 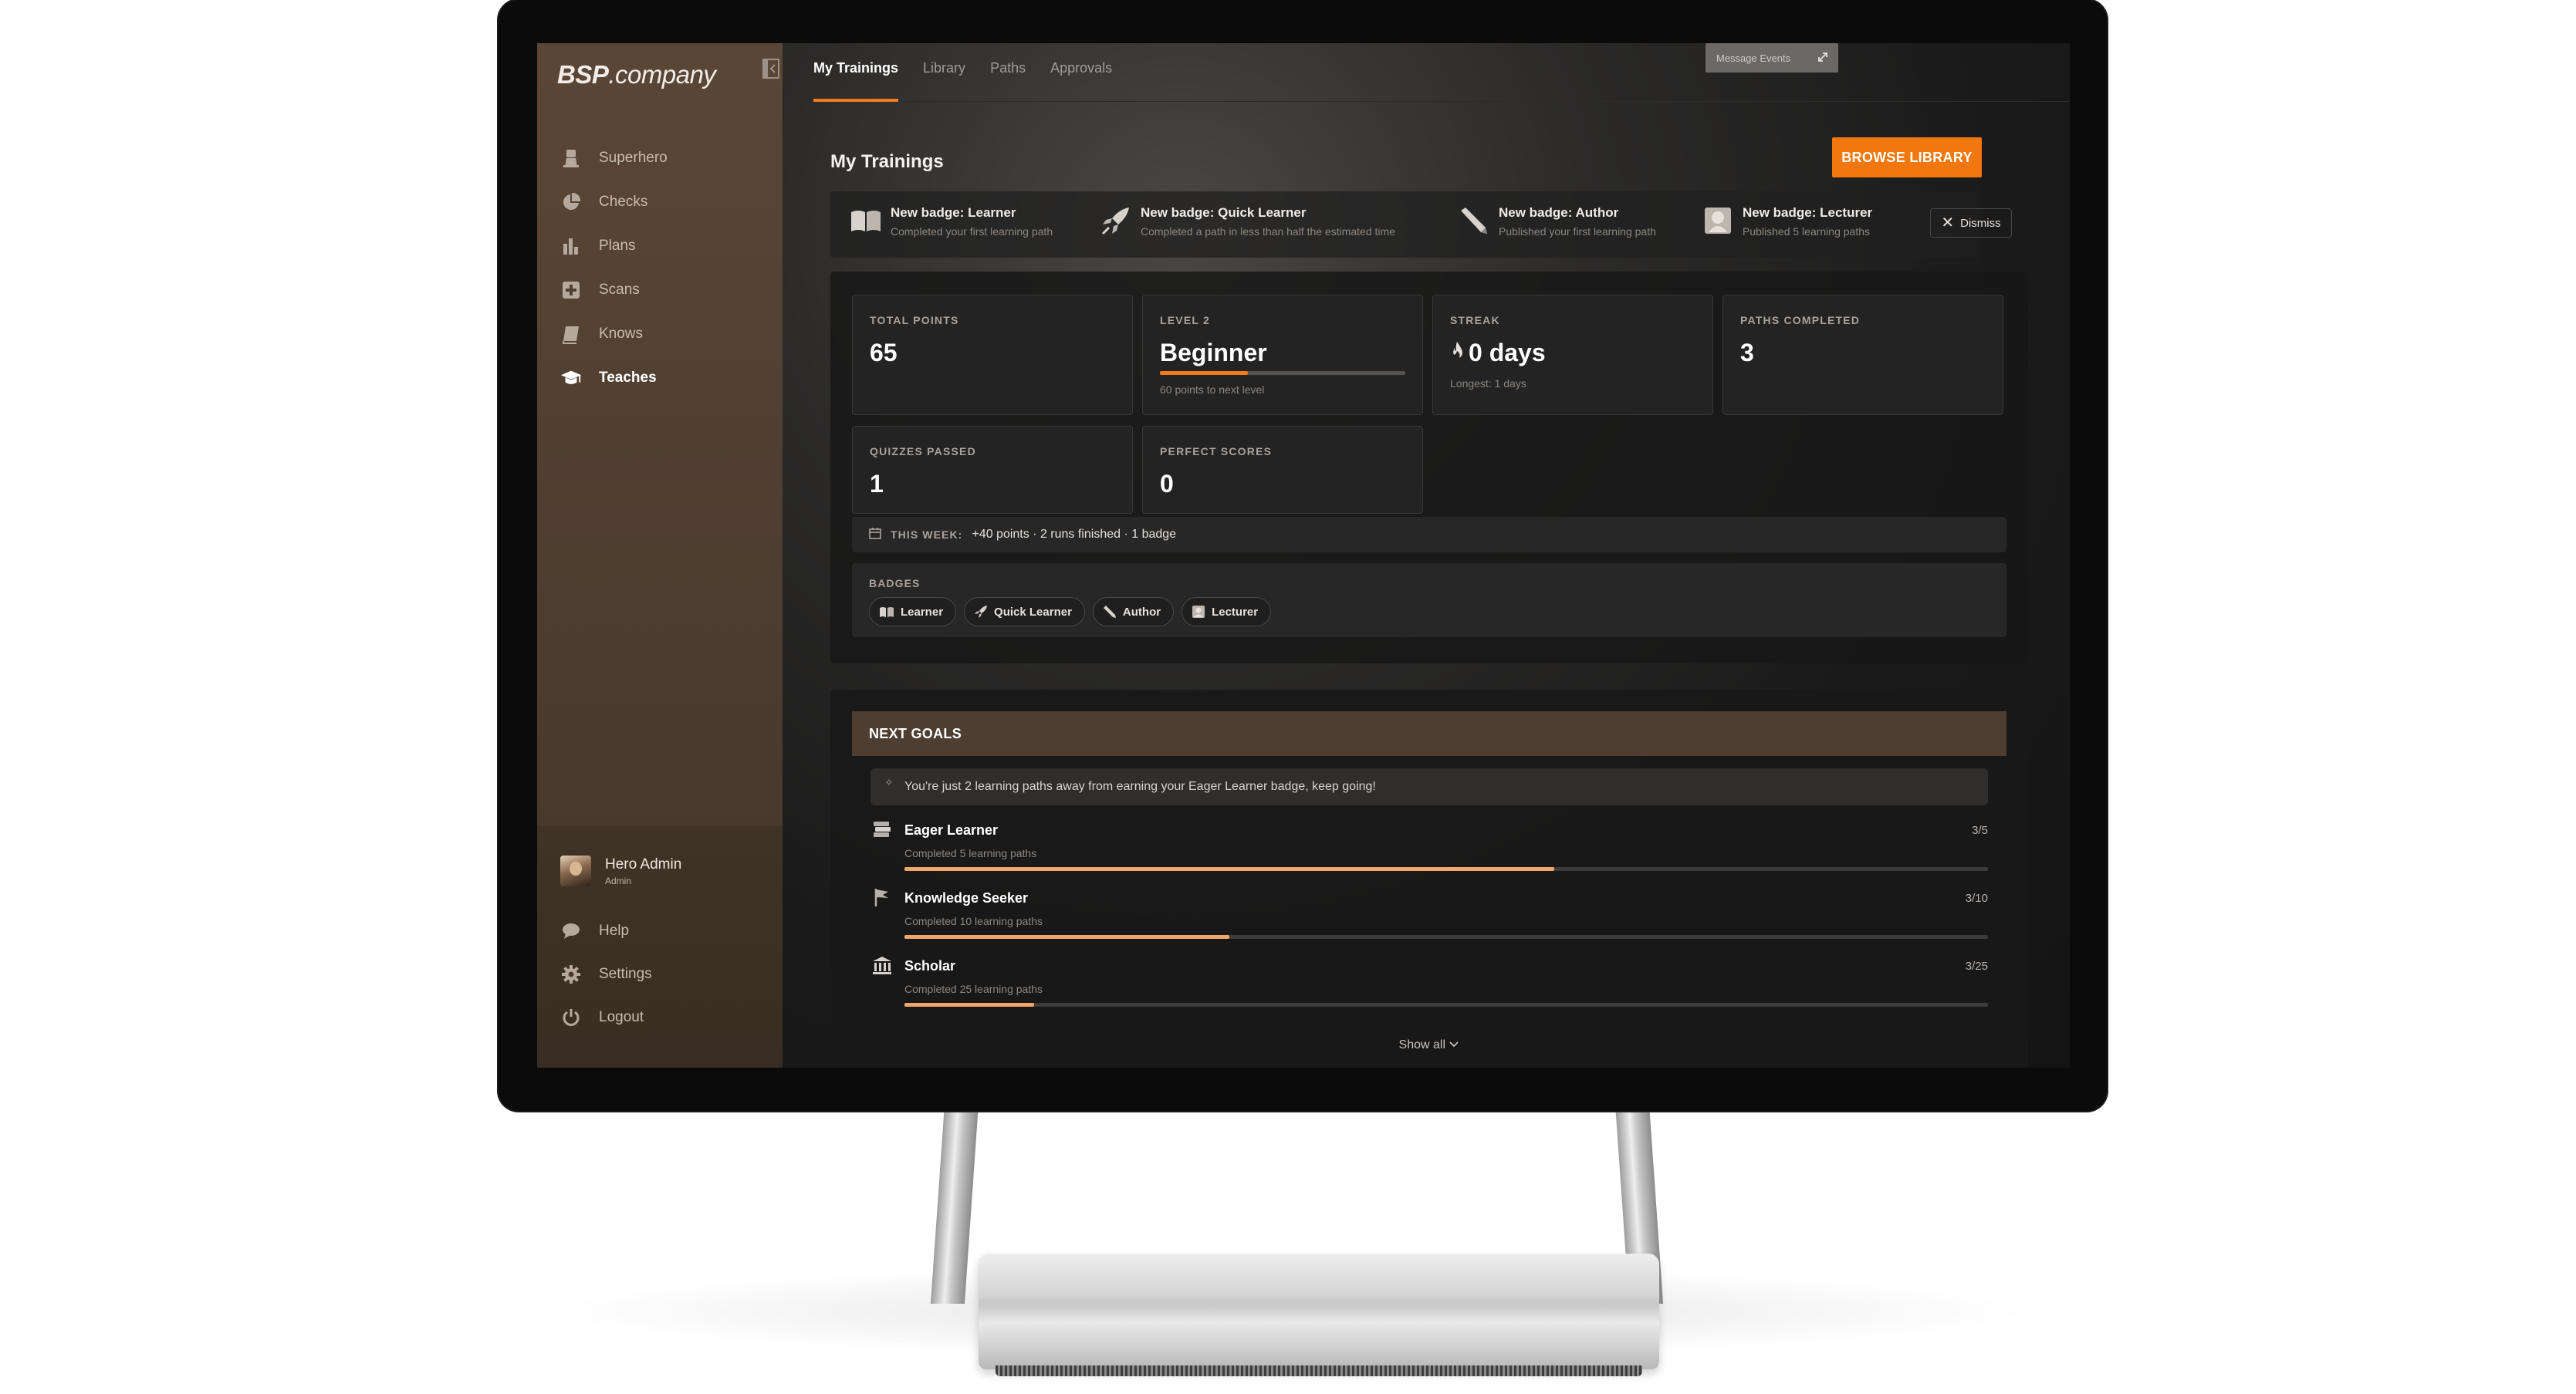 I want to click on avatar, so click(x=575, y=871).